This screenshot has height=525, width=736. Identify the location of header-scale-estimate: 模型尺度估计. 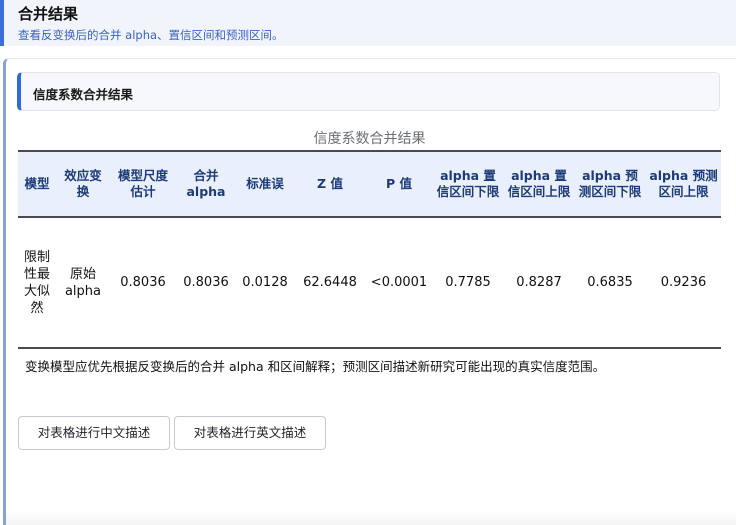
(143, 184).